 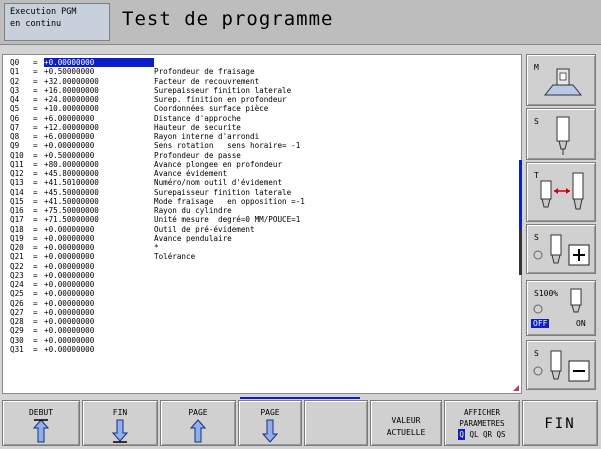 I want to click on page-down-icon, so click(x=270, y=431).